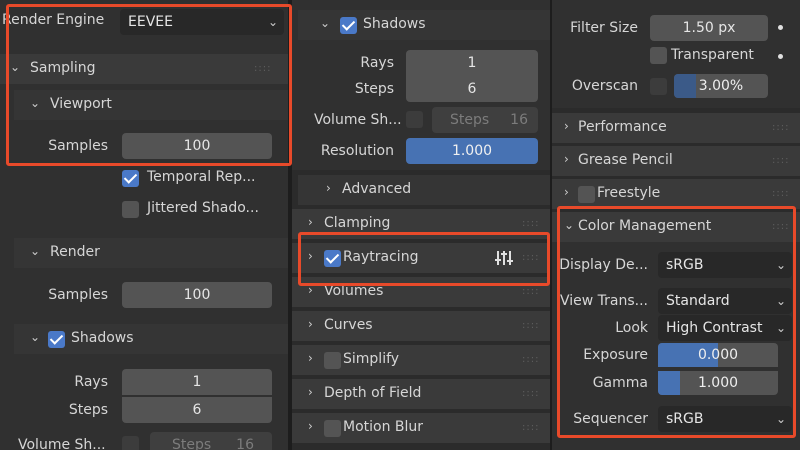 This screenshot has width=800, height=450. Describe the element at coordinates (197, 146) in the screenshot. I see `viewport-samples-field: 100` at that location.